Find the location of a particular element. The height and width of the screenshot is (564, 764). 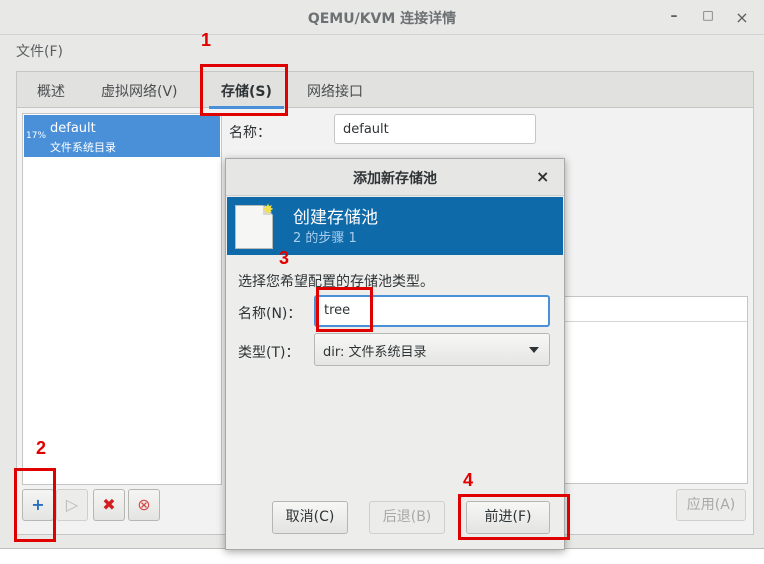

stop-pool-button: ✖ is located at coordinates (109, 505).